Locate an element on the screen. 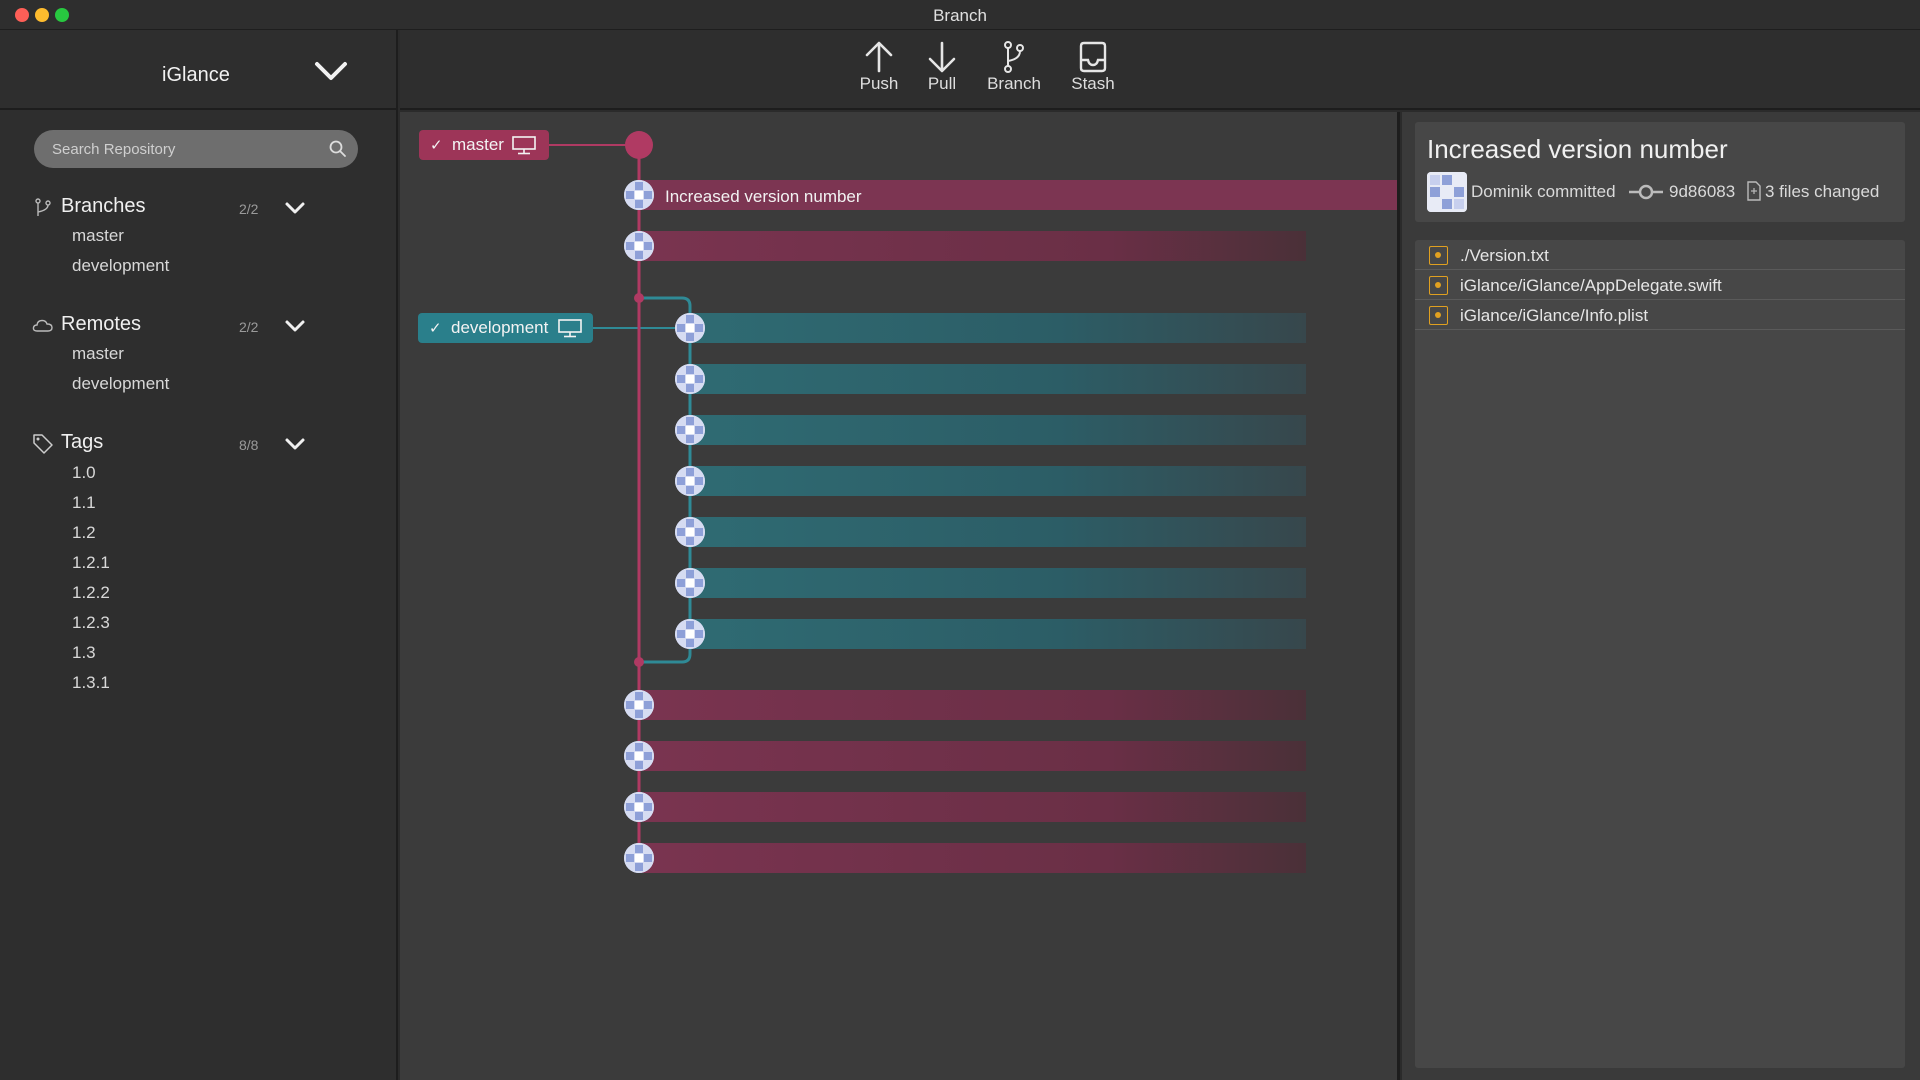 This screenshot has height=1080, width=1920. toolbar: Push Pull Branch Stash is located at coordinates (1160, 70).